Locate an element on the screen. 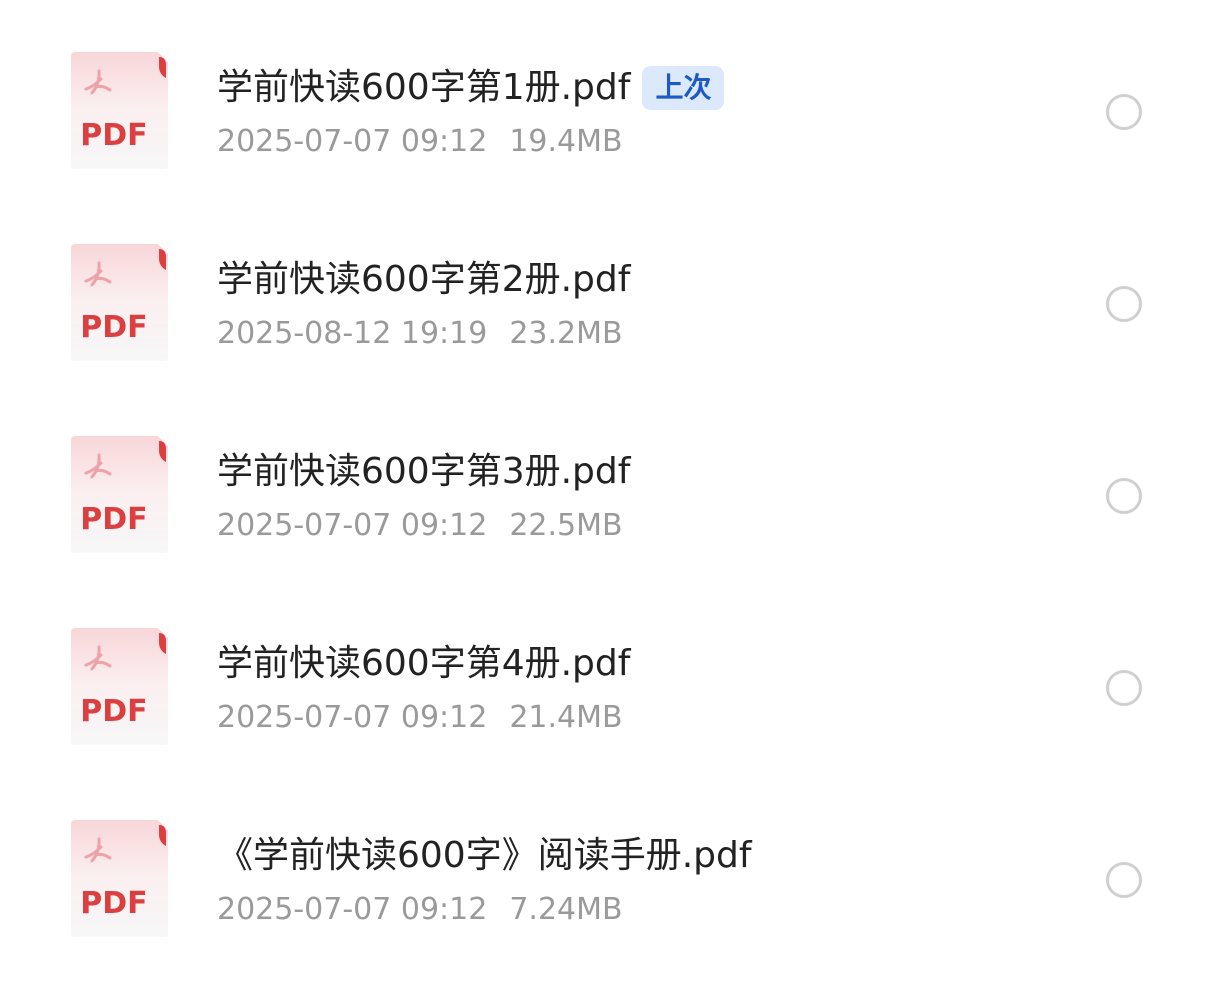 The height and width of the screenshot is (986, 1220). file-size: 19.4MB is located at coordinates (566, 141).